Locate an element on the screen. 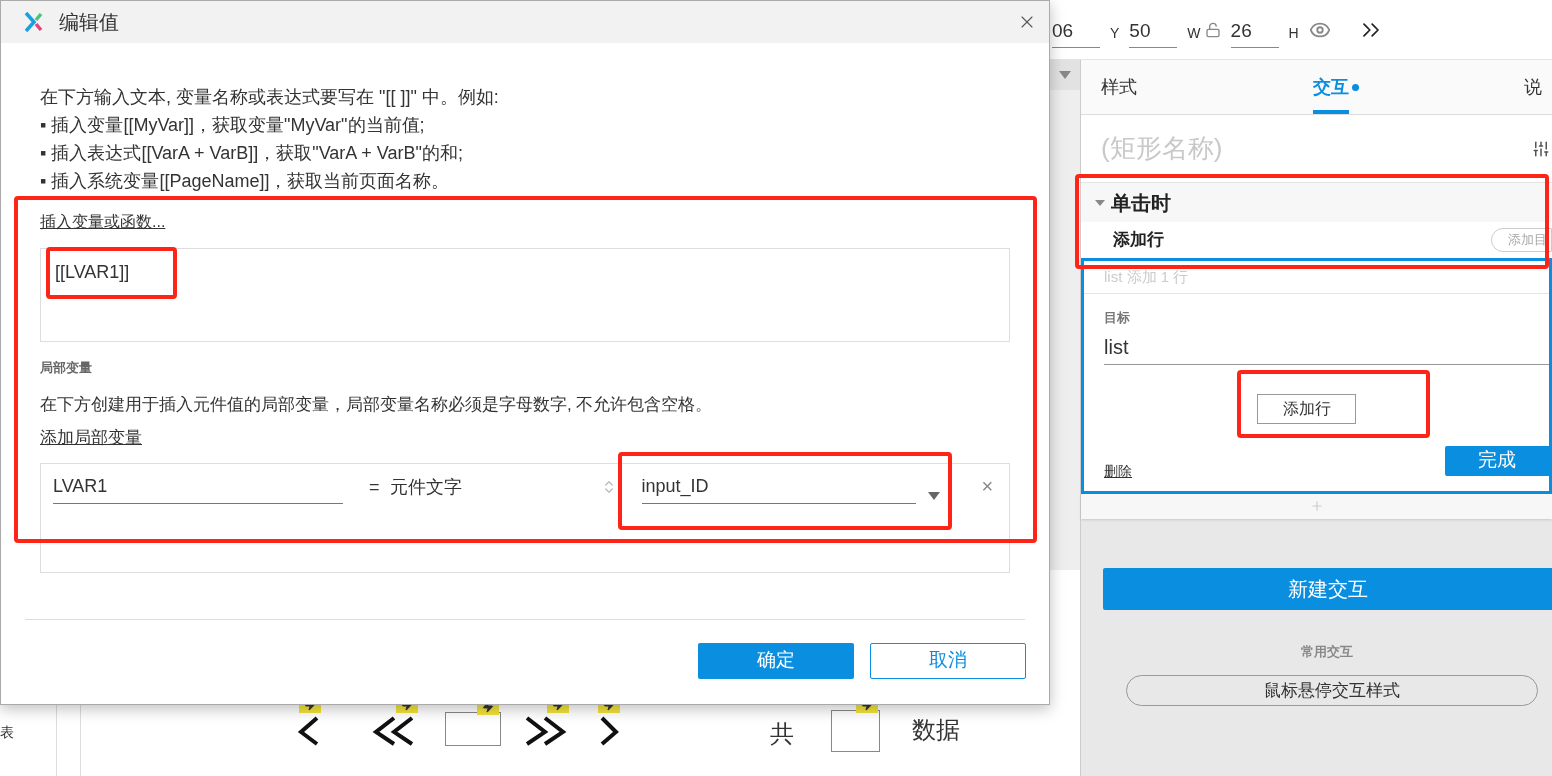 The height and width of the screenshot is (776, 1552). new-interaction-button: 新建交互 is located at coordinates (1327, 588).